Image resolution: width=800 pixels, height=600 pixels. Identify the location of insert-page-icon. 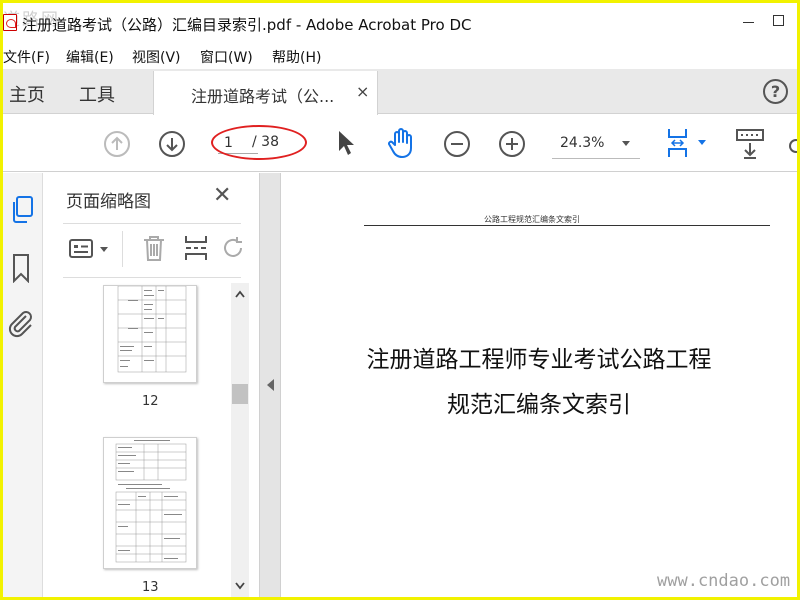
(196, 248).